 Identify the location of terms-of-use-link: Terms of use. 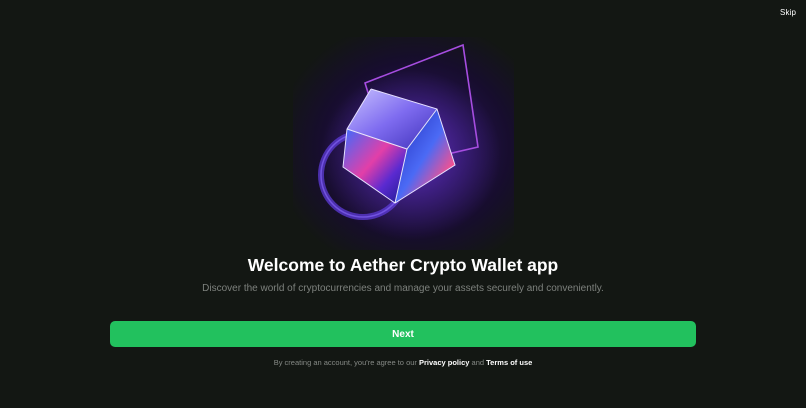
(509, 362).